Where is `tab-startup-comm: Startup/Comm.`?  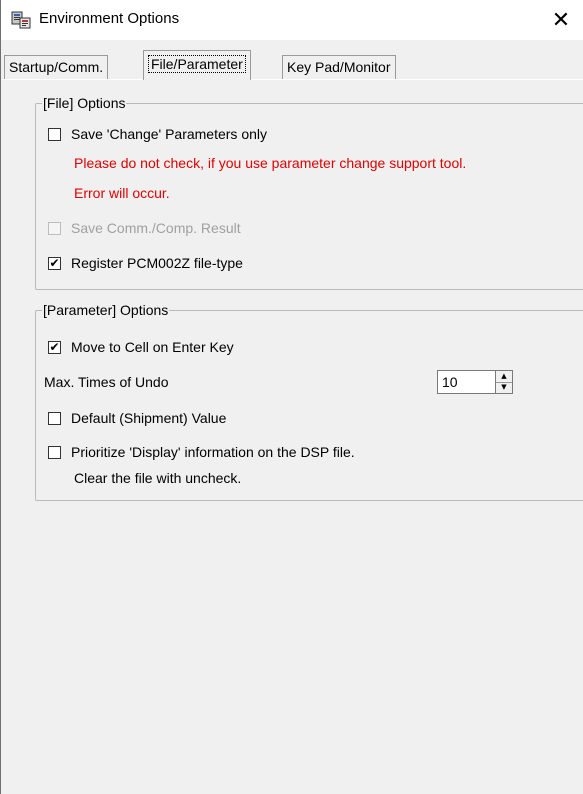 tab-startup-comm: Startup/Comm. is located at coordinates (56, 67).